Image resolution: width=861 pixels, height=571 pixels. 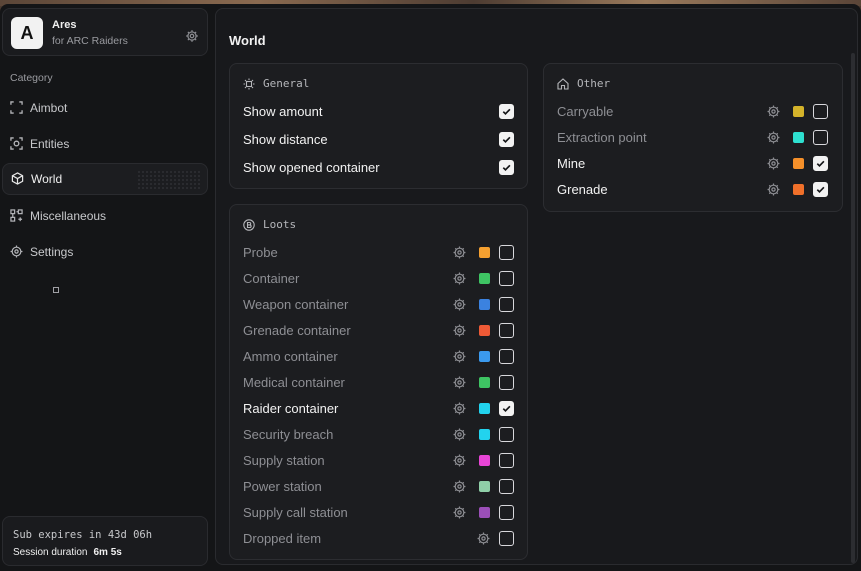 What do you see at coordinates (31, 78) in the screenshot?
I see `category-label: Category` at bounding box center [31, 78].